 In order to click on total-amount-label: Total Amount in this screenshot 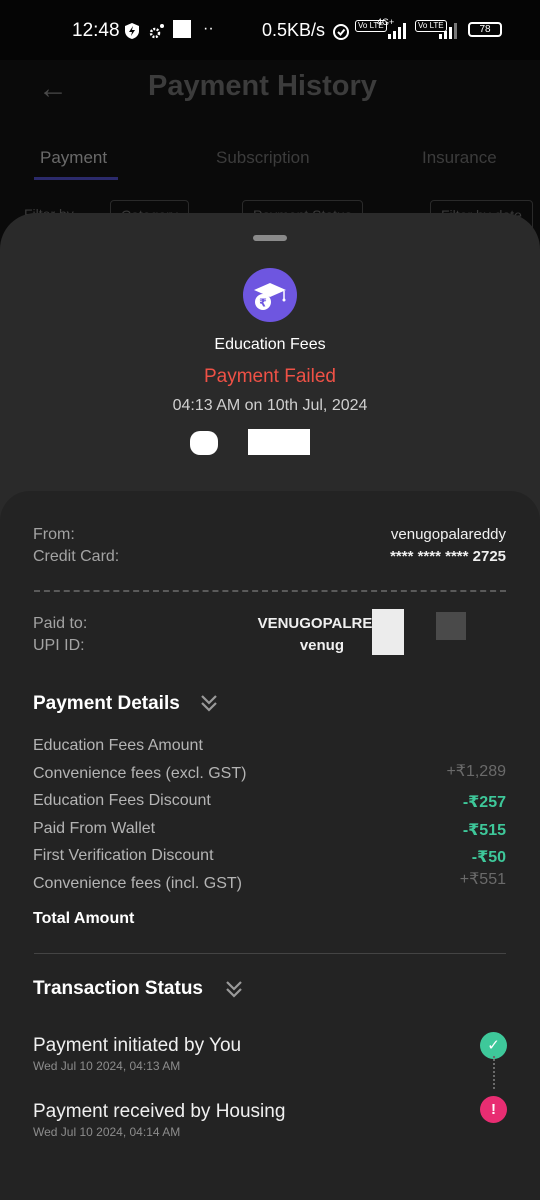, I will do `click(84, 918)`.